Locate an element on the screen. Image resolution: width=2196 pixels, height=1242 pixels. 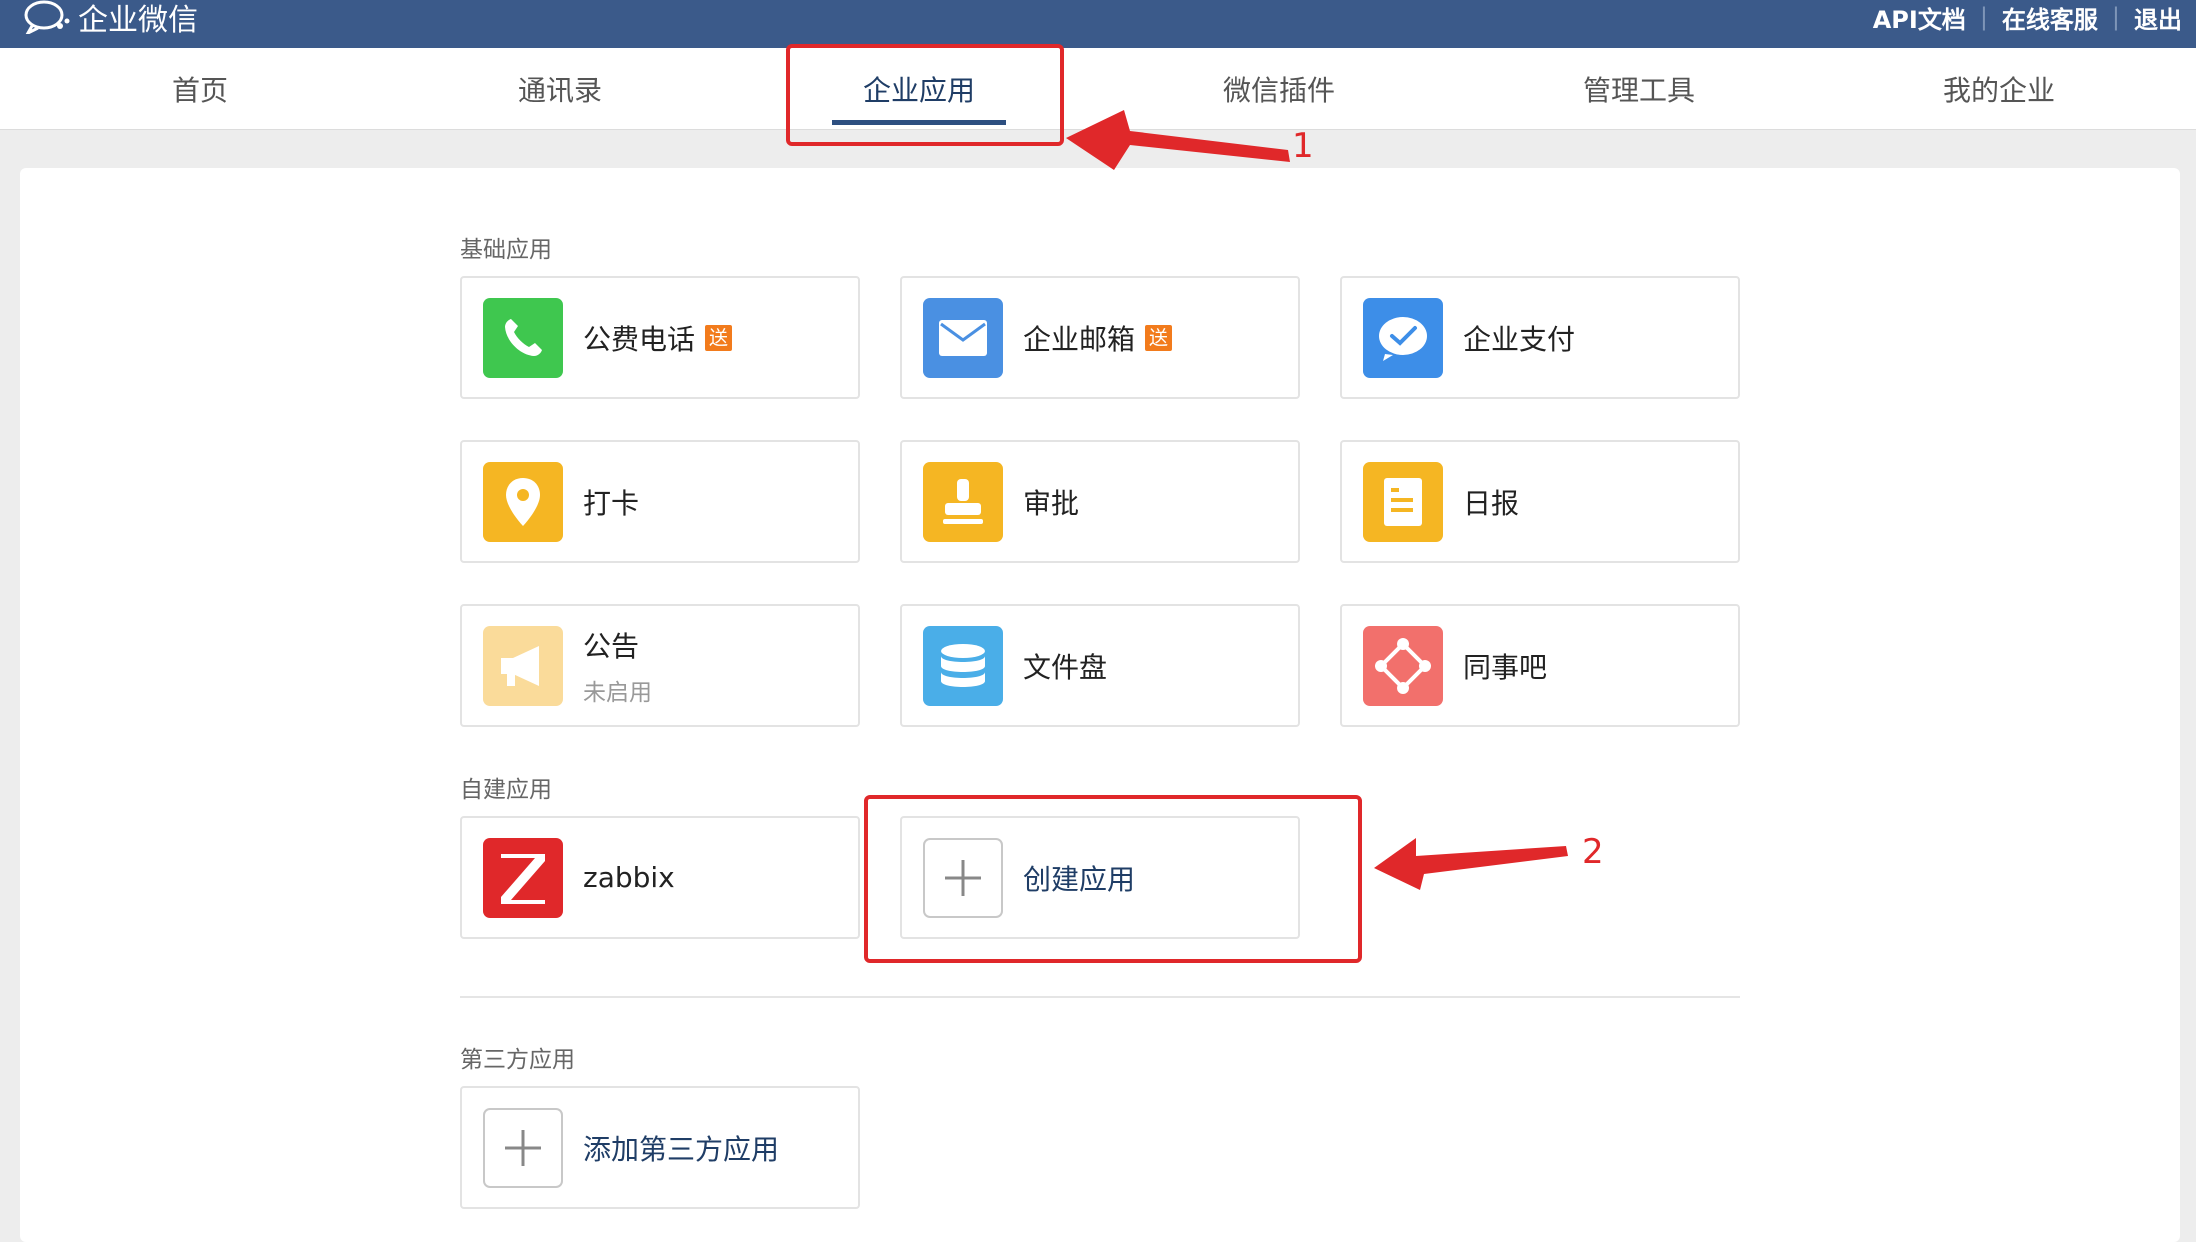
app-card-enterprise-pay: 企业支付 is located at coordinates (1540, 337).